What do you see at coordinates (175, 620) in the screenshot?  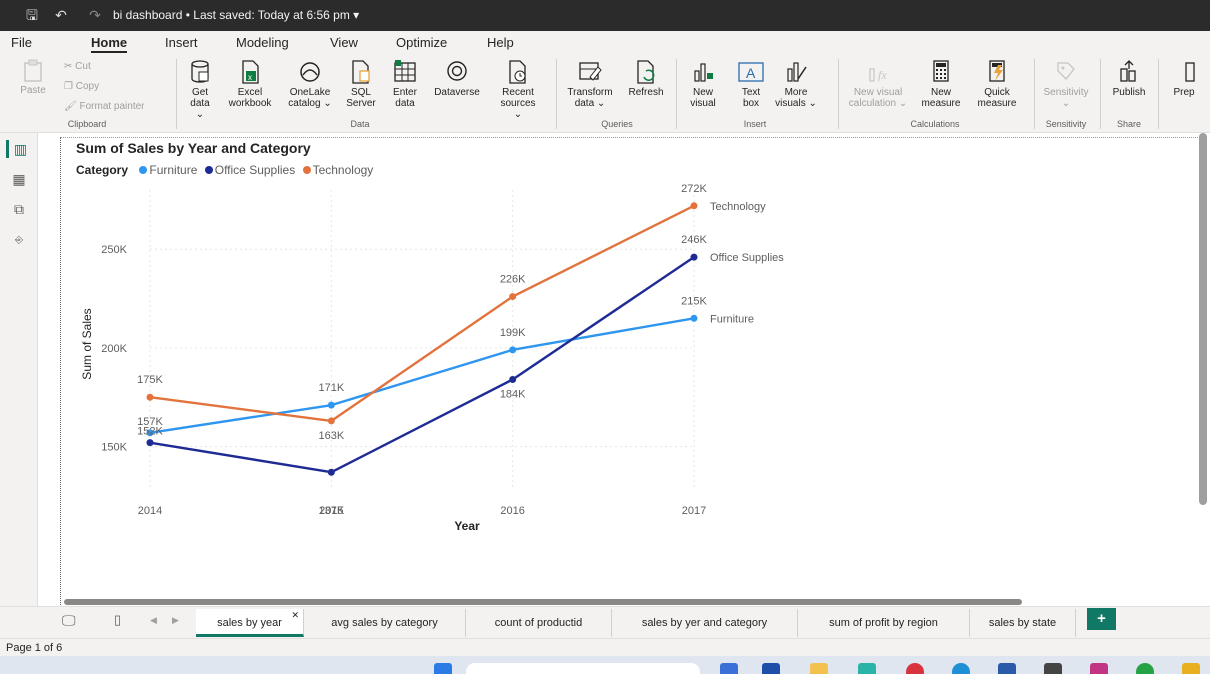 I see `scroll-right-icon: ▶` at bounding box center [175, 620].